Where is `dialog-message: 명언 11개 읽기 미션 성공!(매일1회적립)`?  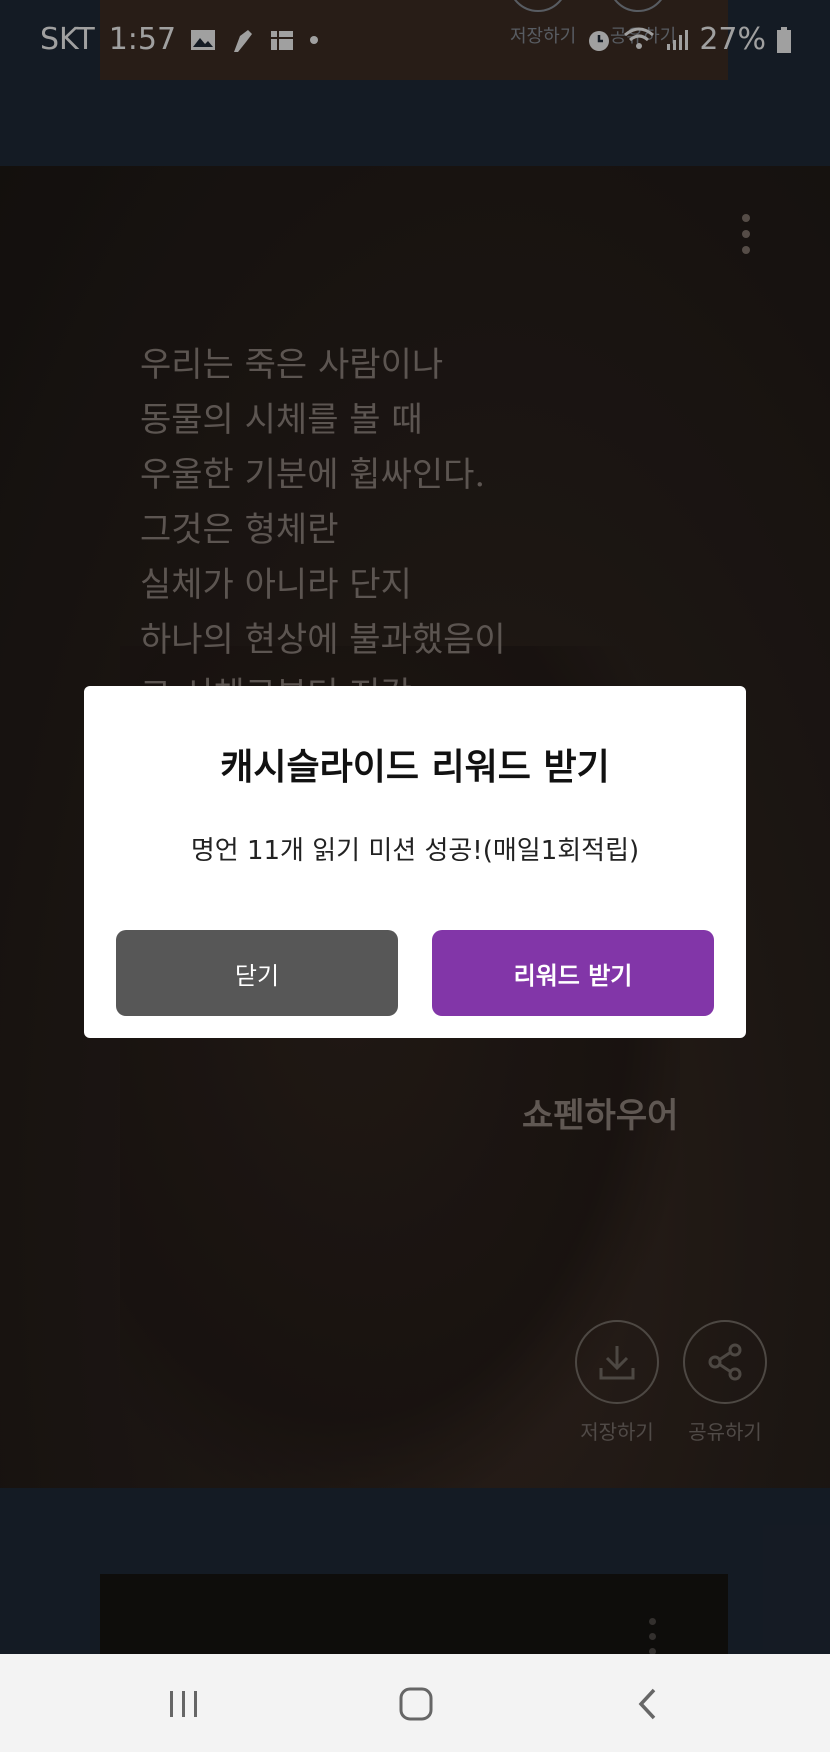 dialog-message: 명언 11개 읽기 미션 성공!(매일1회적립) is located at coordinates (415, 851).